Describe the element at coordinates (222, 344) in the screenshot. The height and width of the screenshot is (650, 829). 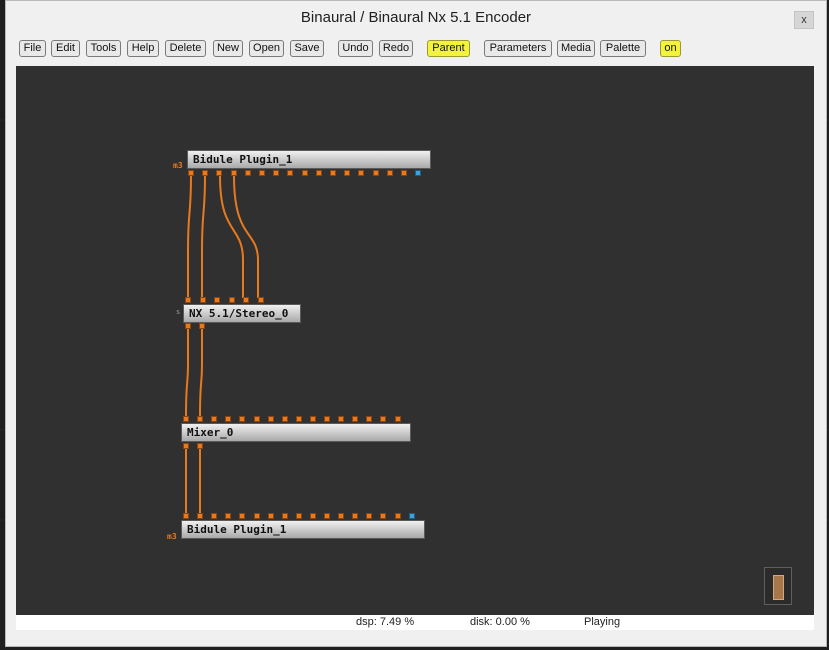
I see `wires-layer` at that location.